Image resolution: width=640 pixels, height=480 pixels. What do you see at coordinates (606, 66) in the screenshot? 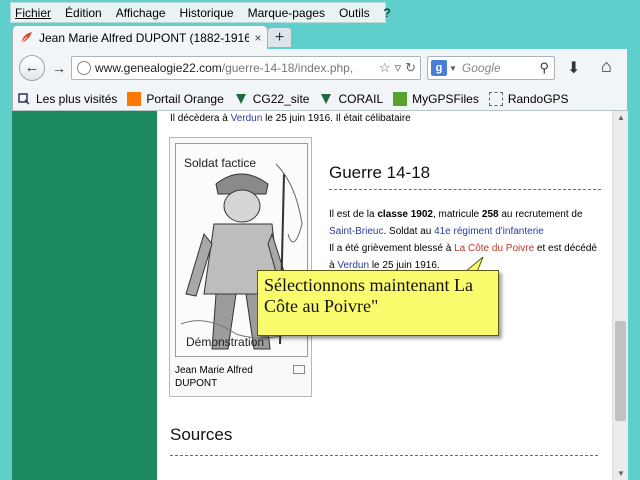
I see `home-icon: ⌂` at bounding box center [606, 66].